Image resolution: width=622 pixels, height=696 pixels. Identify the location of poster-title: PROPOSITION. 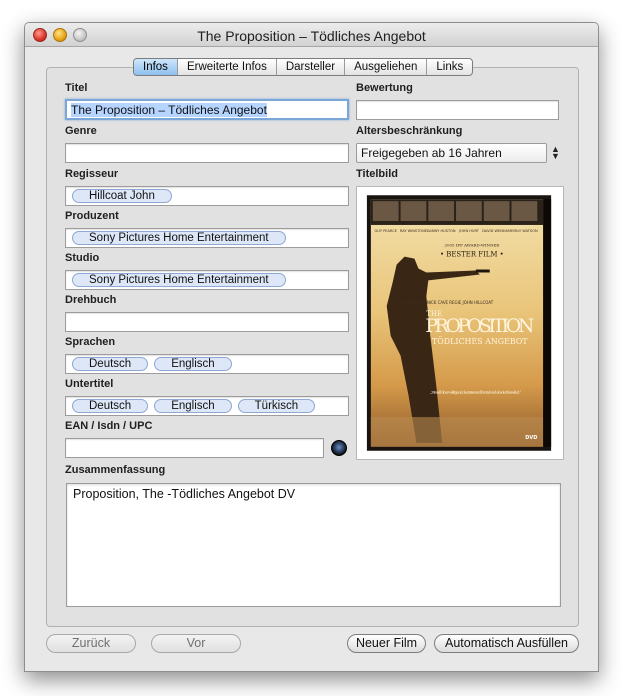
(479, 326).